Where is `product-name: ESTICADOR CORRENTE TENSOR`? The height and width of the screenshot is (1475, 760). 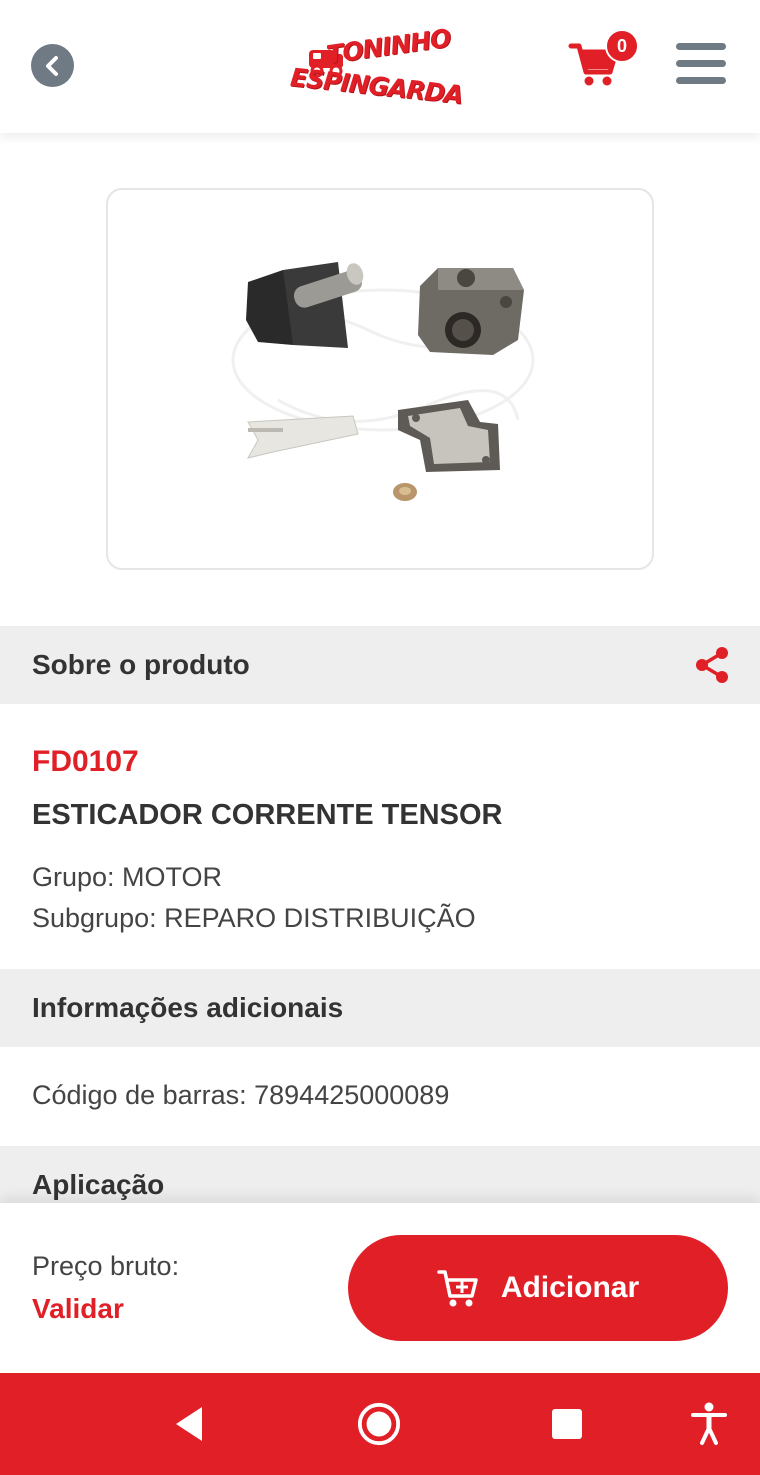
product-name: ESTICADOR CORRENTE TENSOR is located at coordinates (267, 815).